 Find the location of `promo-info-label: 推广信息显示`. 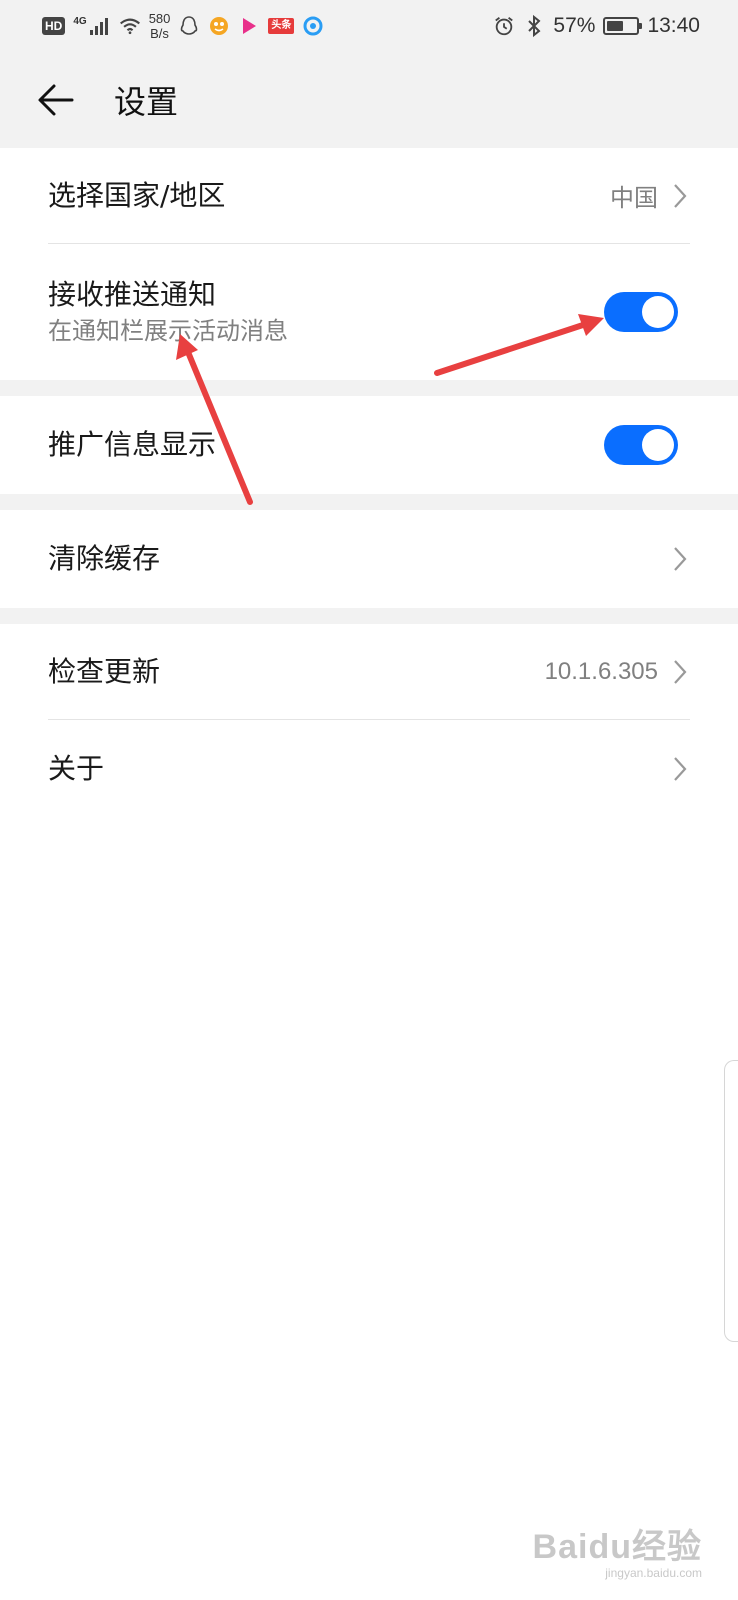

promo-info-label: 推广信息显示 is located at coordinates (132, 444).